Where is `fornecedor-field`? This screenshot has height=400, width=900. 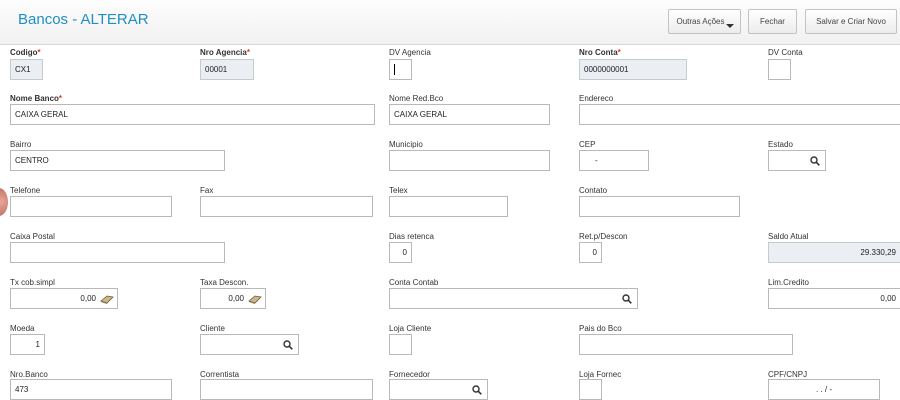 fornecedor-field is located at coordinates (438, 389).